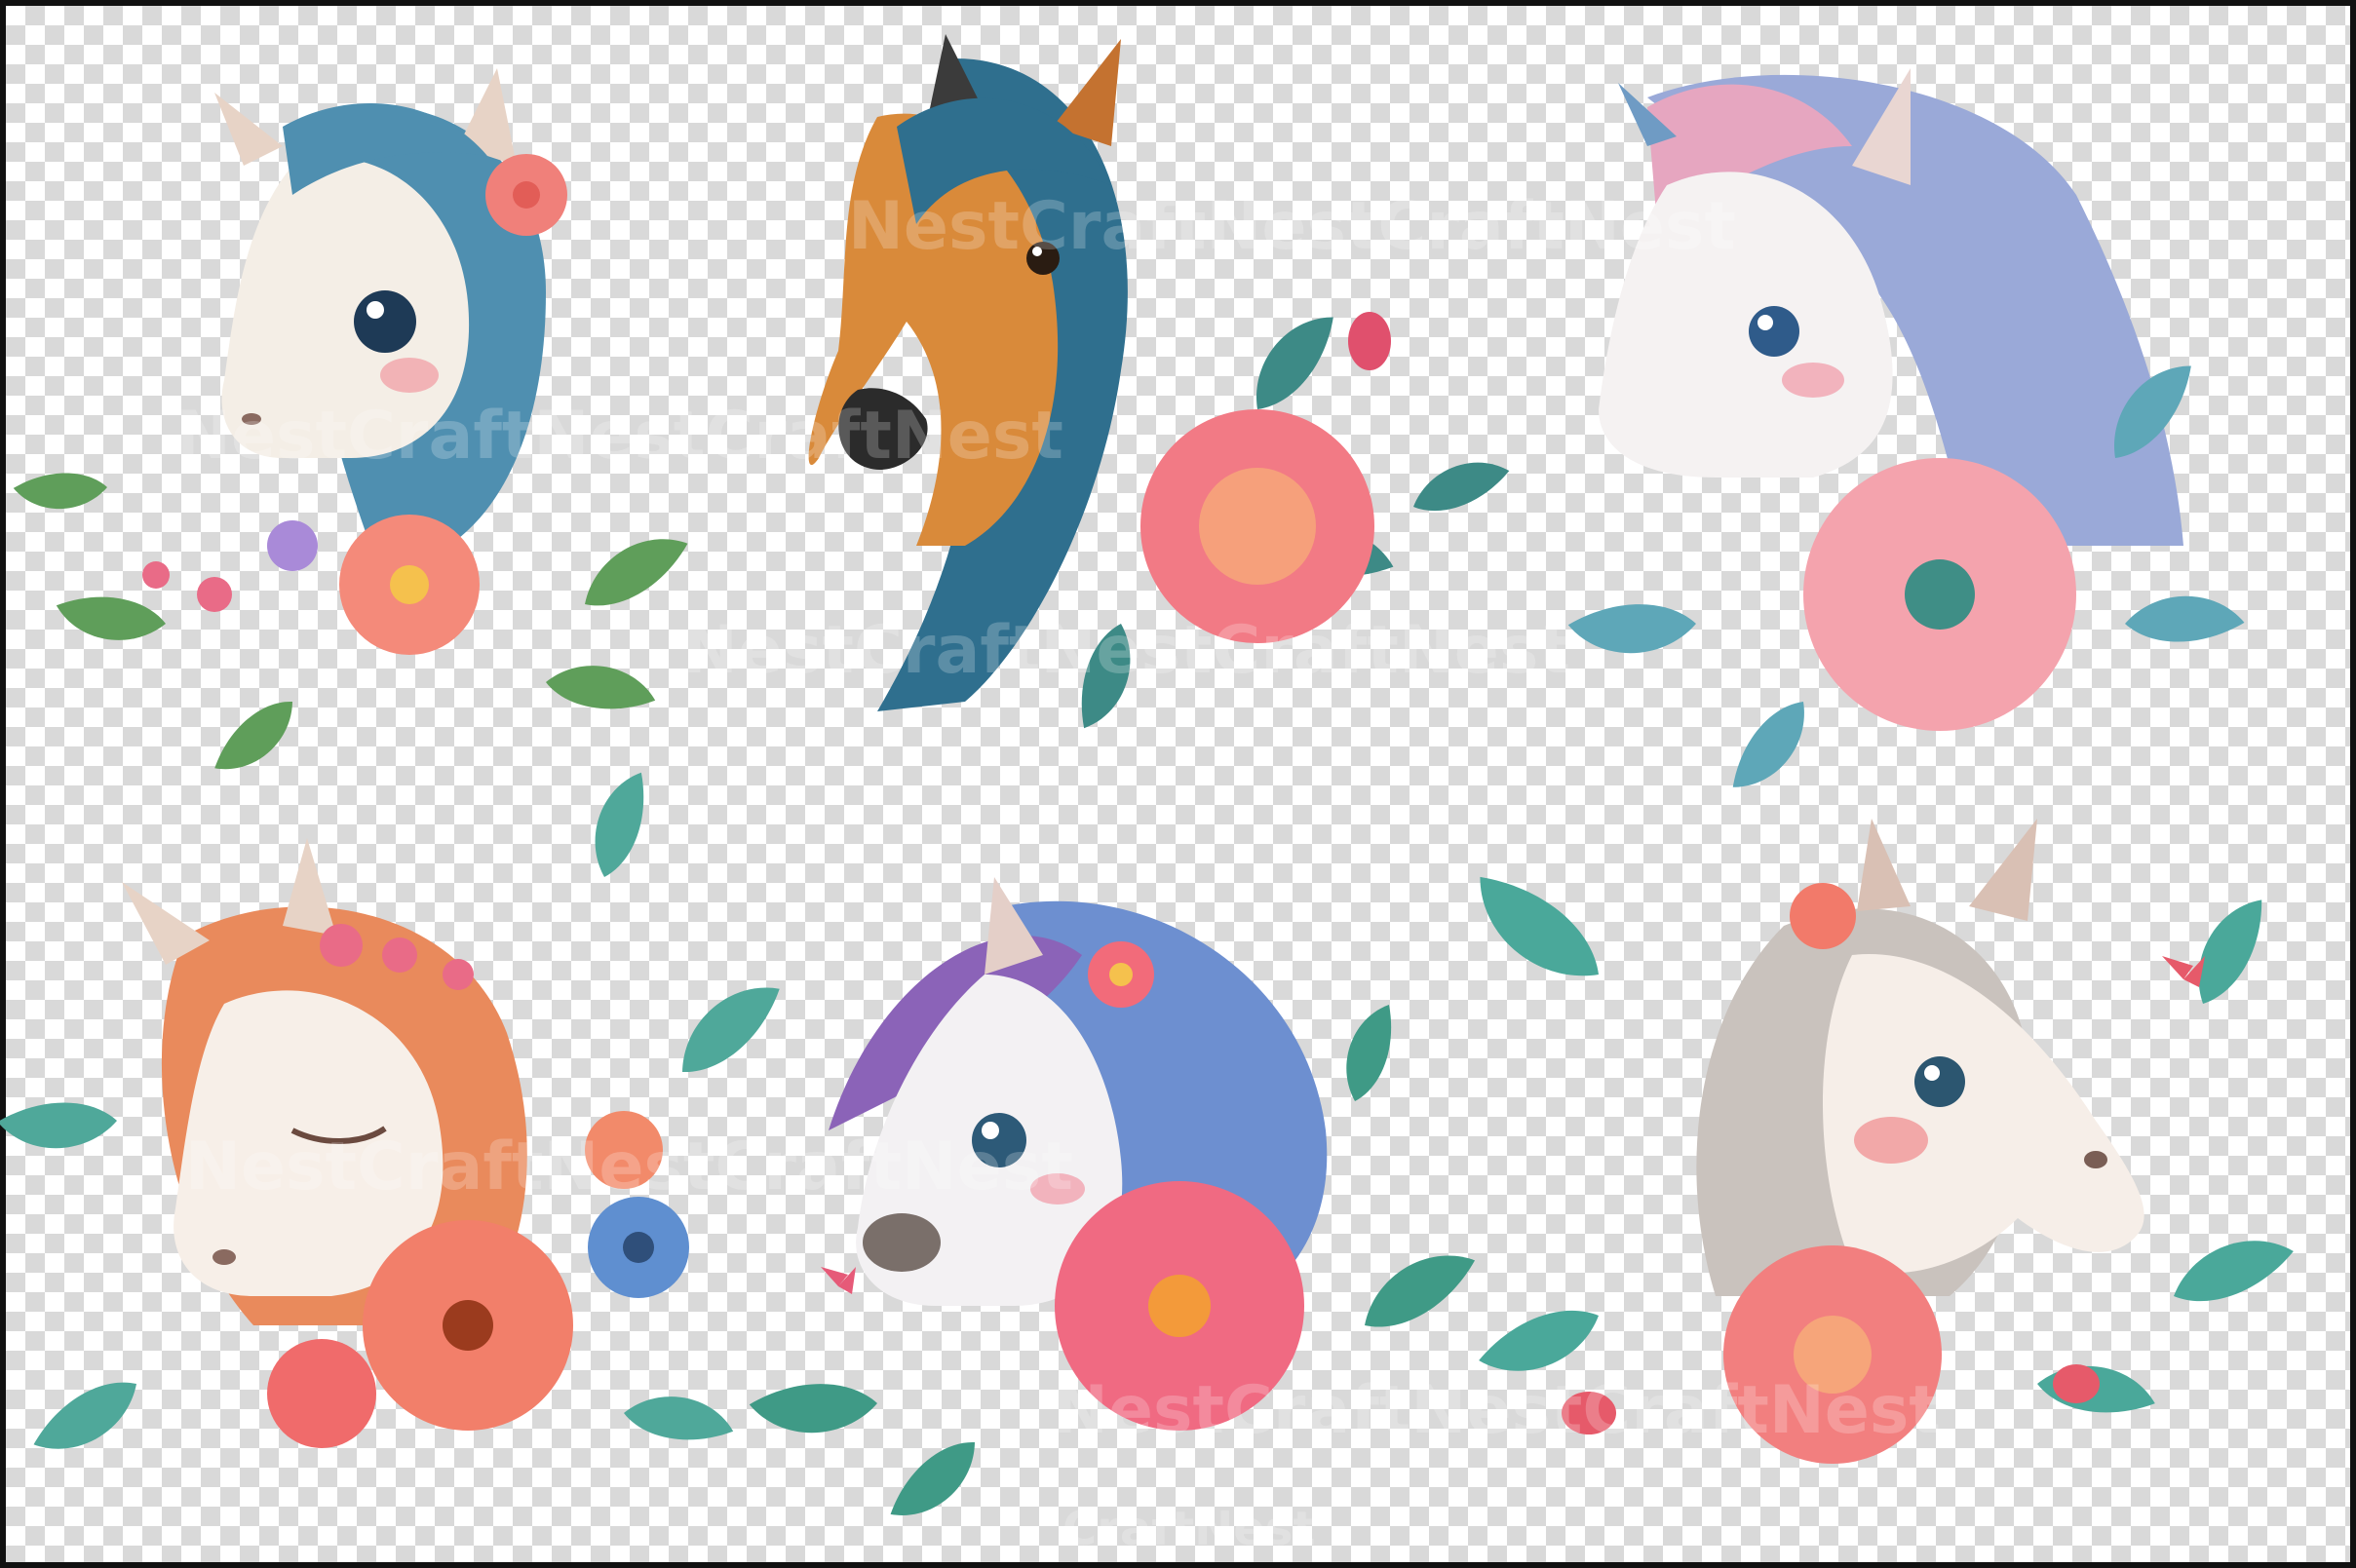 This screenshot has width=2356, height=1568. Describe the element at coordinates (1906, 434) in the screenshot. I see `illustration-unicorn` at that location.